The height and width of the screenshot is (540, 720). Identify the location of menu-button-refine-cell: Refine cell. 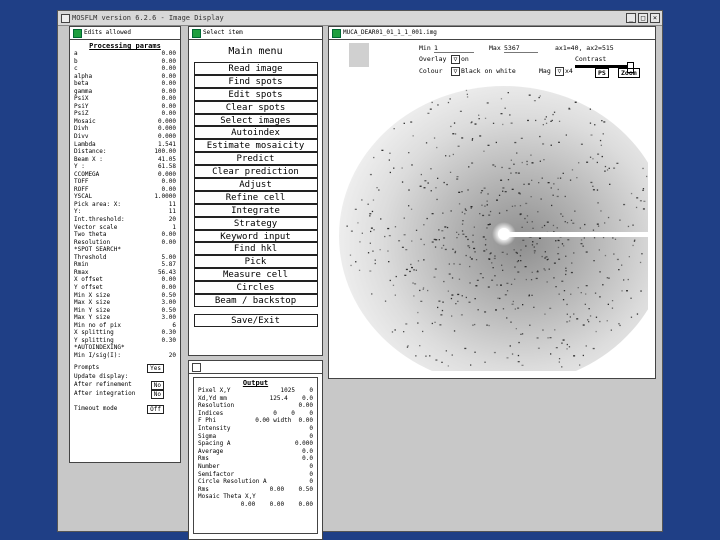
(255, 197).